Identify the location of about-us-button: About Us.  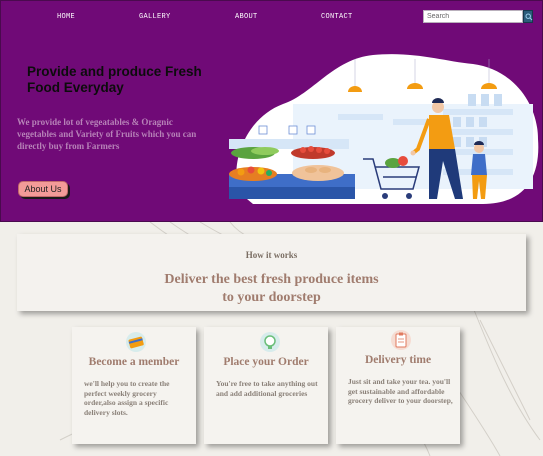
(43, 189).